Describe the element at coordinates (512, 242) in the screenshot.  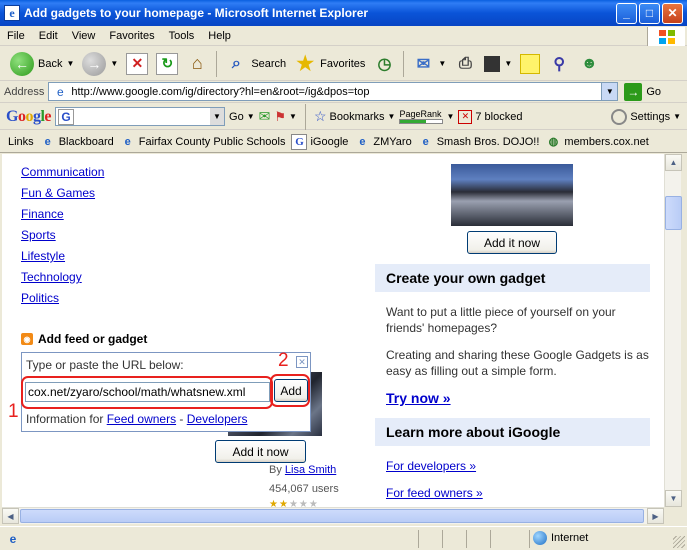
I see `add-it-now-button-right: Add it now` at that location.